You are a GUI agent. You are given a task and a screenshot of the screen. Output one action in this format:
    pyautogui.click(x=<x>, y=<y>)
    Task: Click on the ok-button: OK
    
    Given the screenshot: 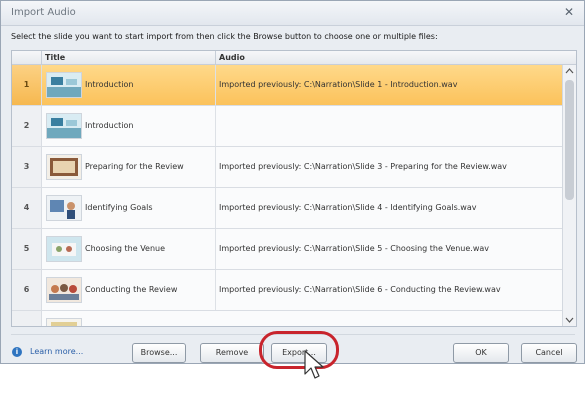 What is the action you would take?
    pyautogui.click(x=481, y=353)
    